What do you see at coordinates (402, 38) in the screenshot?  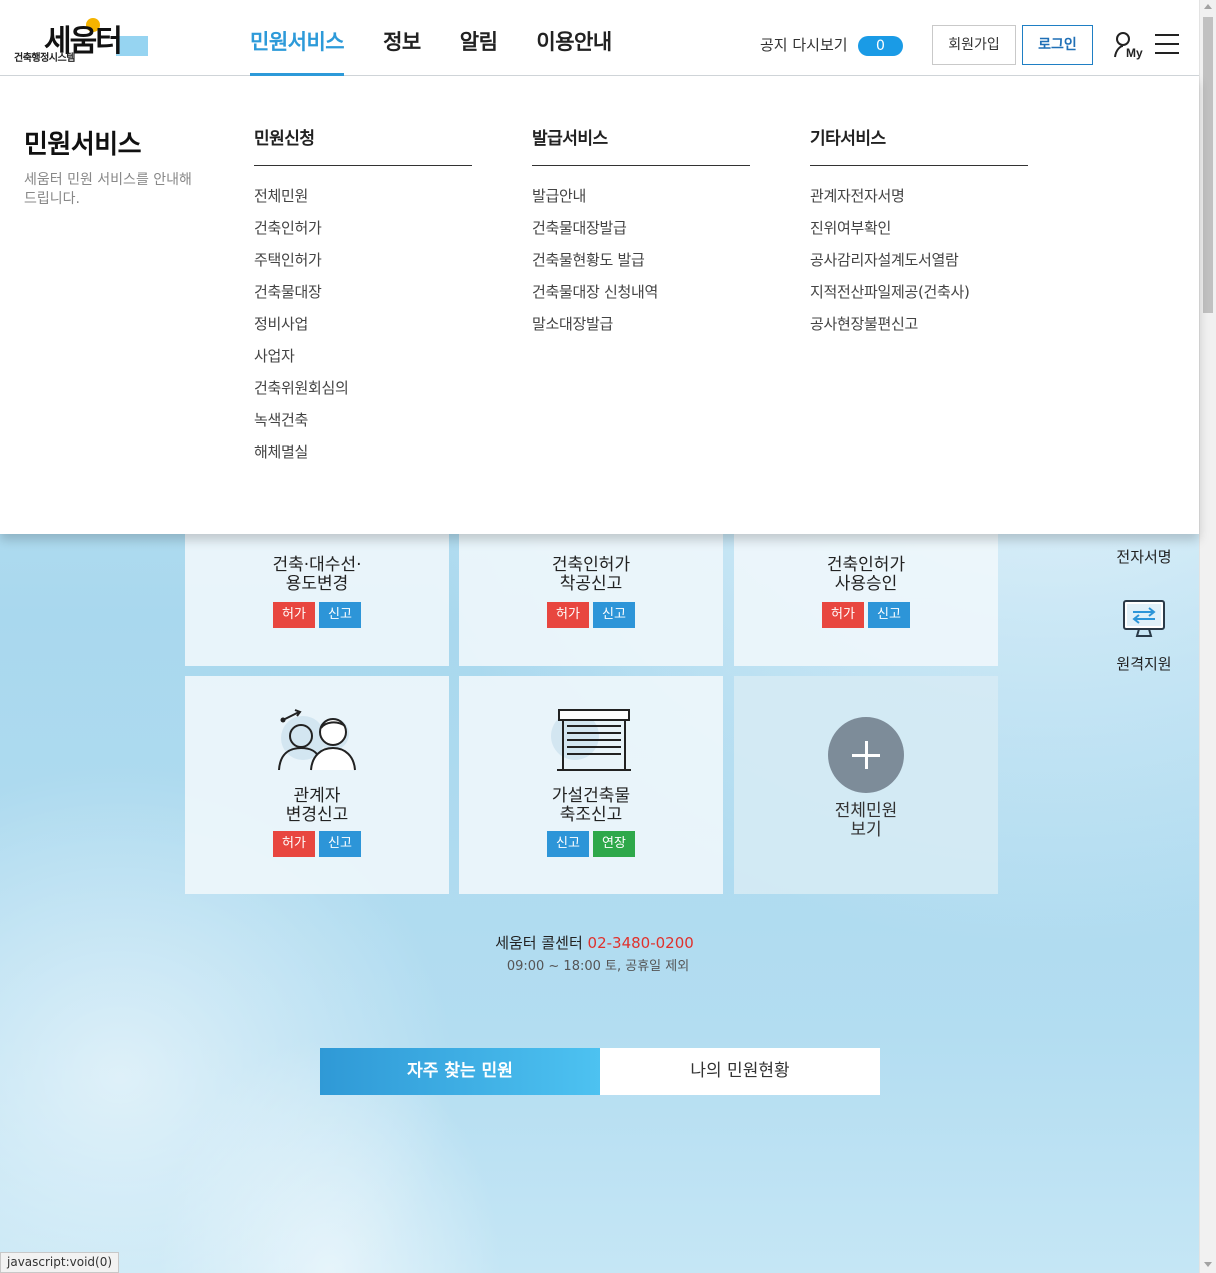 I see `gnb-item-info: 정보` at bounding box center [402, 38].